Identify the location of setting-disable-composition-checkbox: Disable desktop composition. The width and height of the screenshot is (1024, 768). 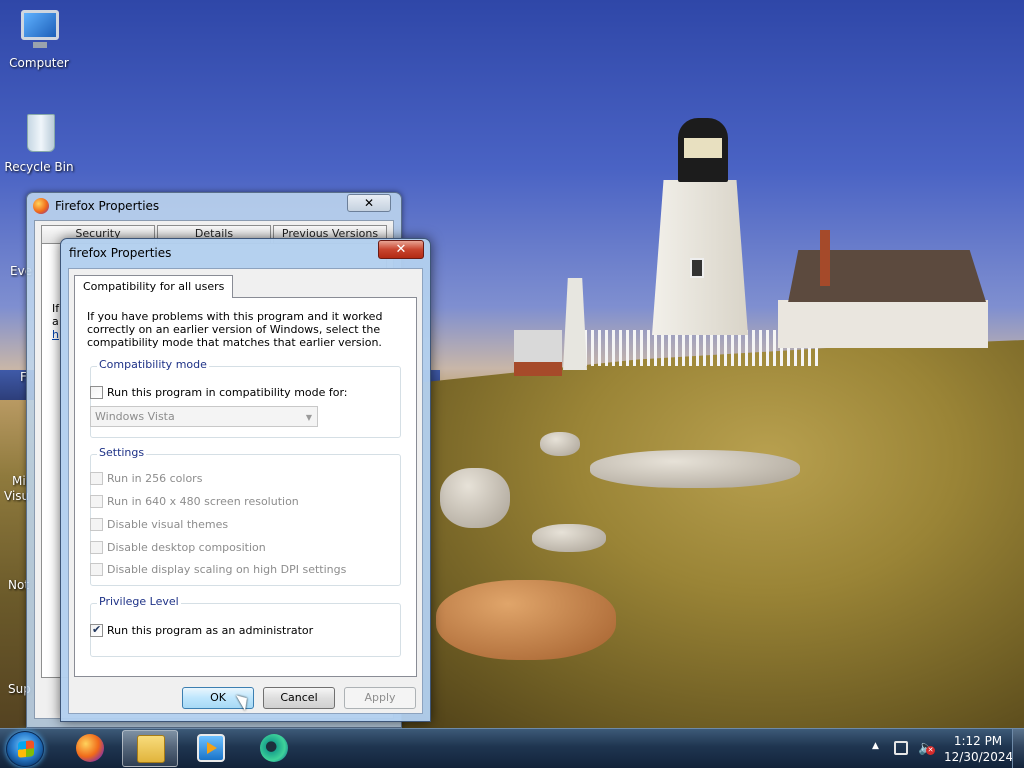
(178, 547).